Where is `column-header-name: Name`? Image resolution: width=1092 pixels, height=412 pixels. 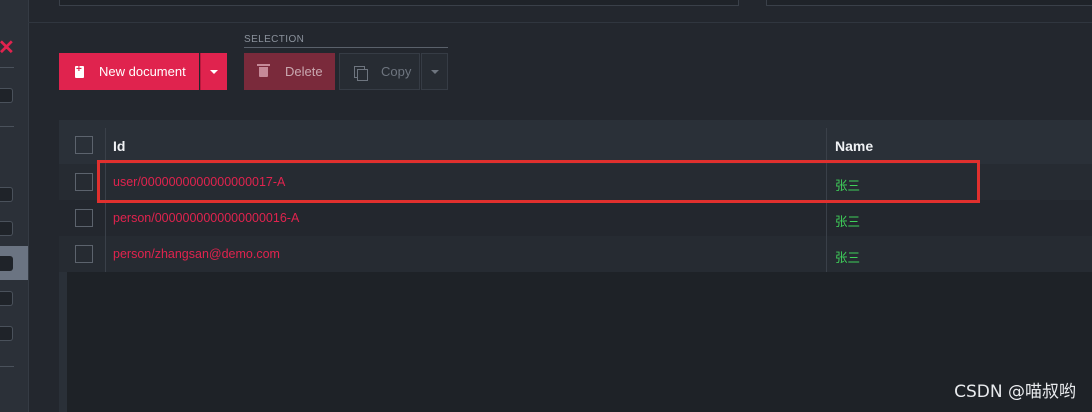
column-header-name: Name is located at coordinates (854, 146).